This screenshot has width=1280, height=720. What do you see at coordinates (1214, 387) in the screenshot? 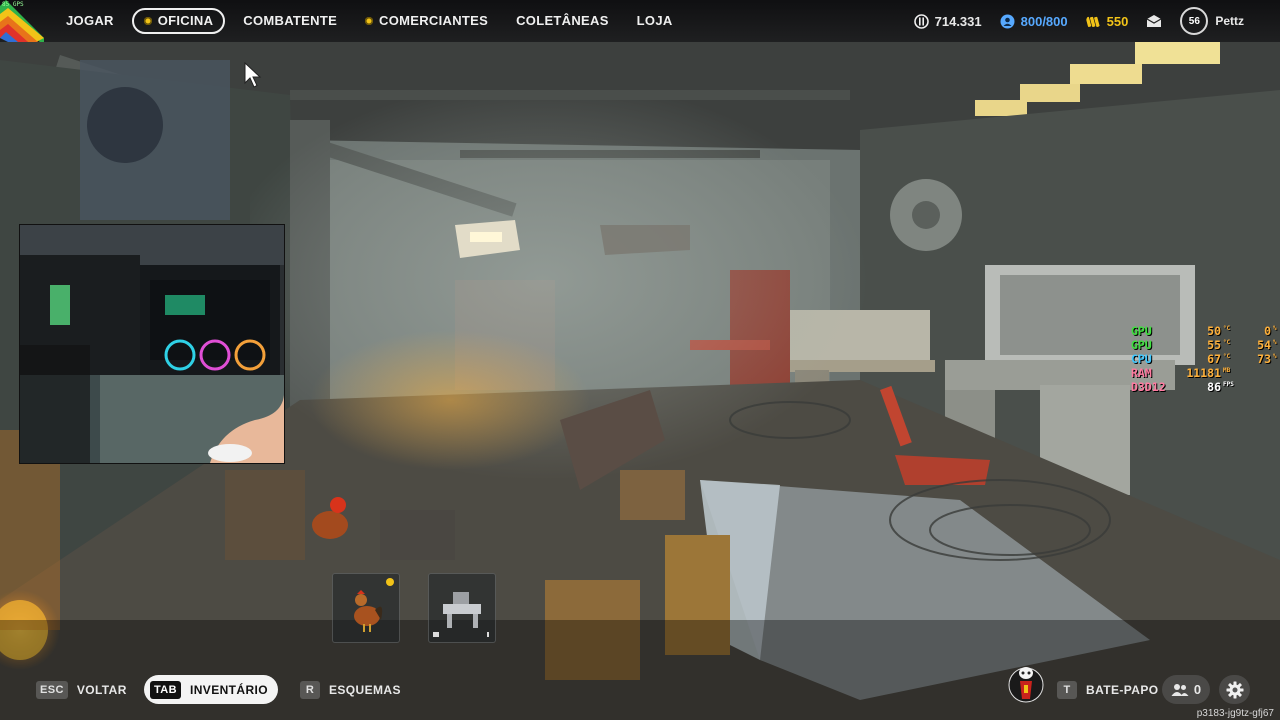
I see `hw-value: 86` at bounding box center [1214, 387].